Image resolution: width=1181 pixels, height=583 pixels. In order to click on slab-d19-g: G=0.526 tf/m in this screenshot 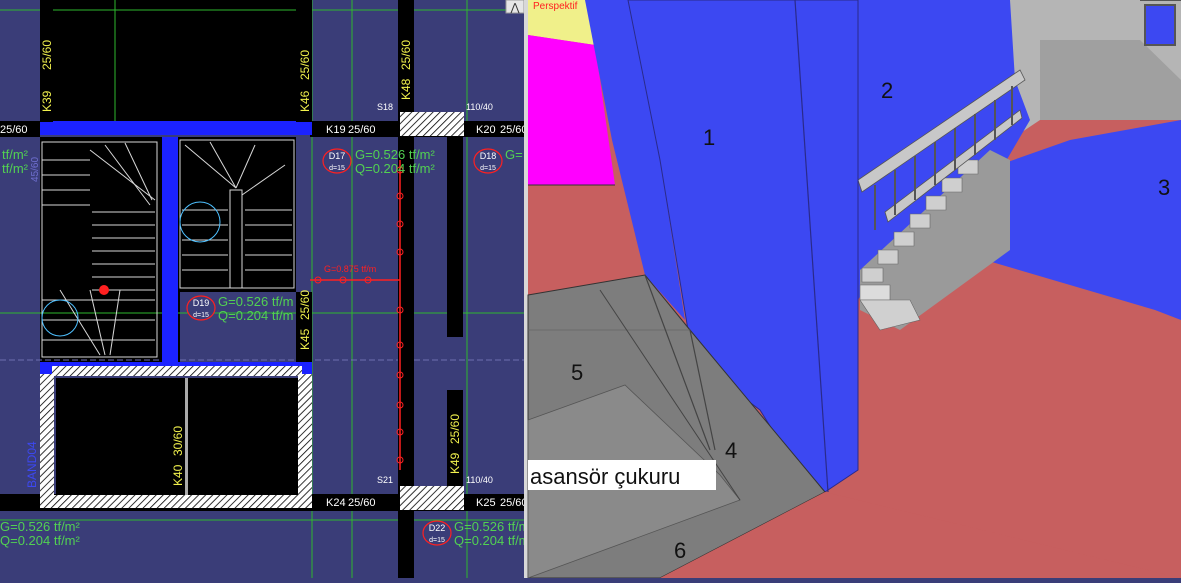, I will do `click(256, 301)`.